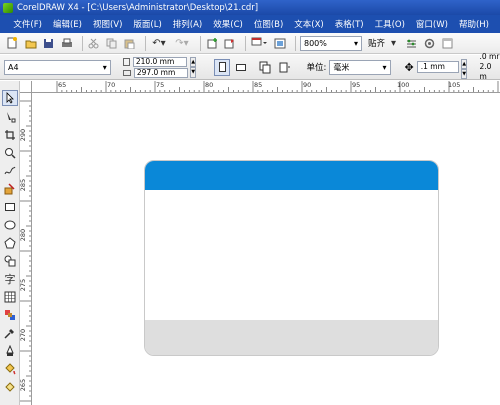 Image resolution: width=500 pixels, height=405 pixels. What do you see at coordinates (349, 24) in the screenshot?
I see `menu-table: 表格(T)` at bounding box center [349, 24].